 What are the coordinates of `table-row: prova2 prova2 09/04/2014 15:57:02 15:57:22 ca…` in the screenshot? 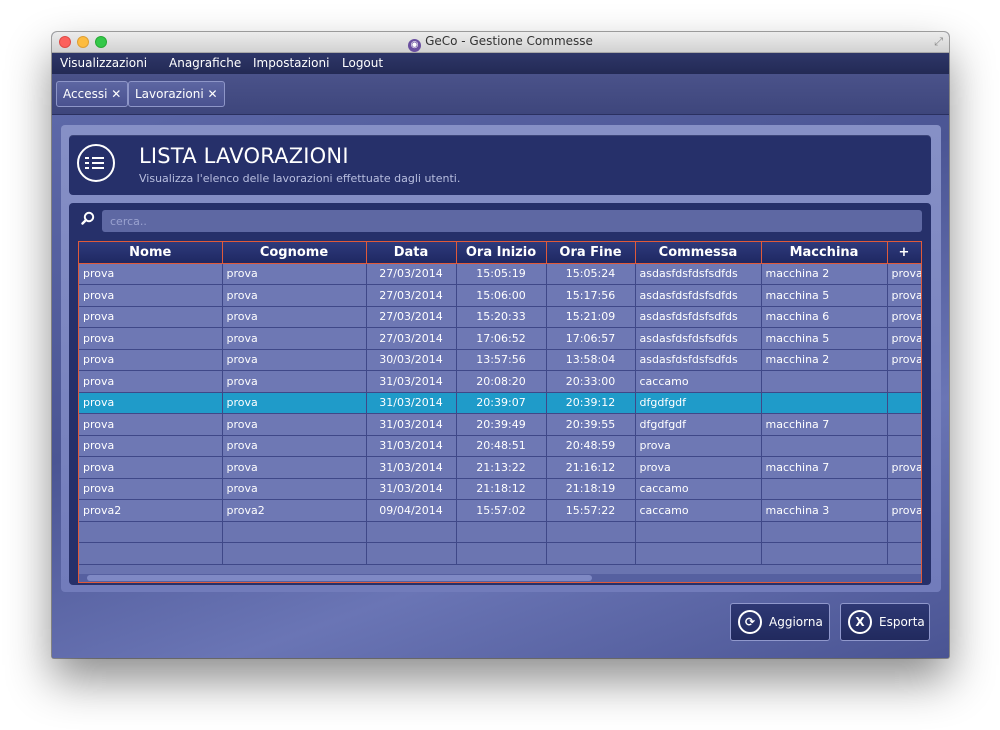 It's located at (500, 510).